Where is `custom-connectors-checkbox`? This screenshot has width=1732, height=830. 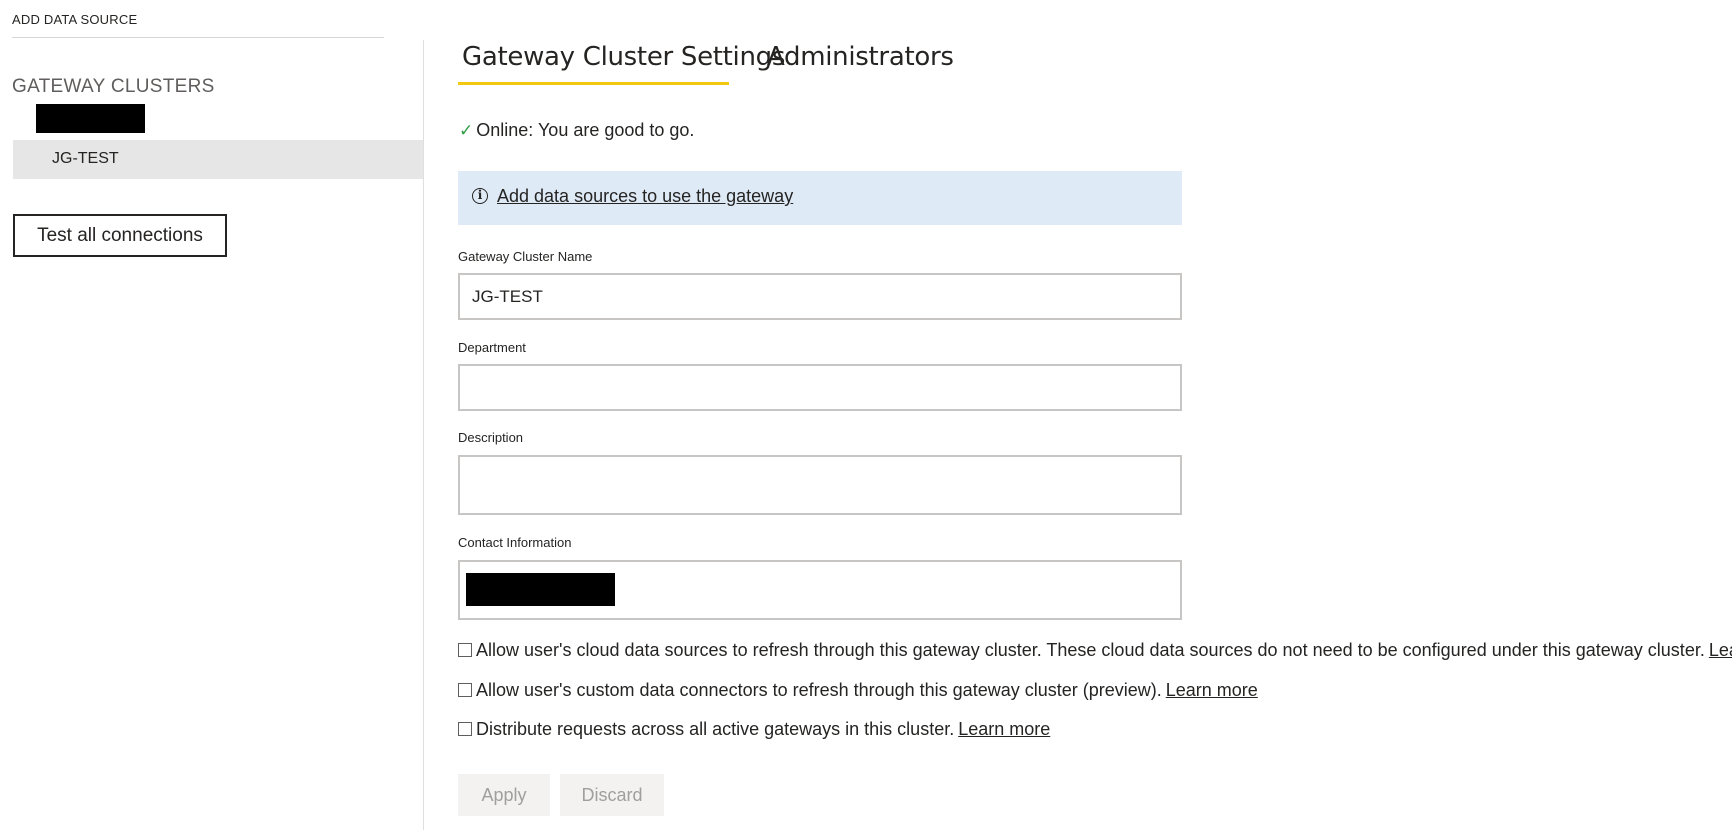 custom-connectors-checkbox is located at coordinates (465, 690).